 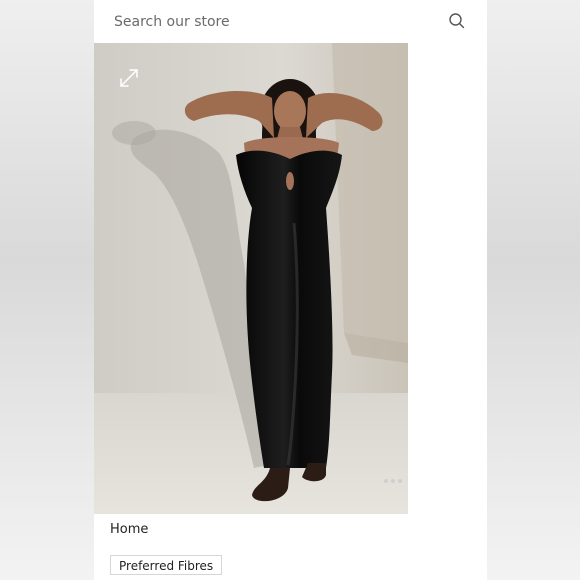 I want to click on search-input, so click(x=279, y=22).